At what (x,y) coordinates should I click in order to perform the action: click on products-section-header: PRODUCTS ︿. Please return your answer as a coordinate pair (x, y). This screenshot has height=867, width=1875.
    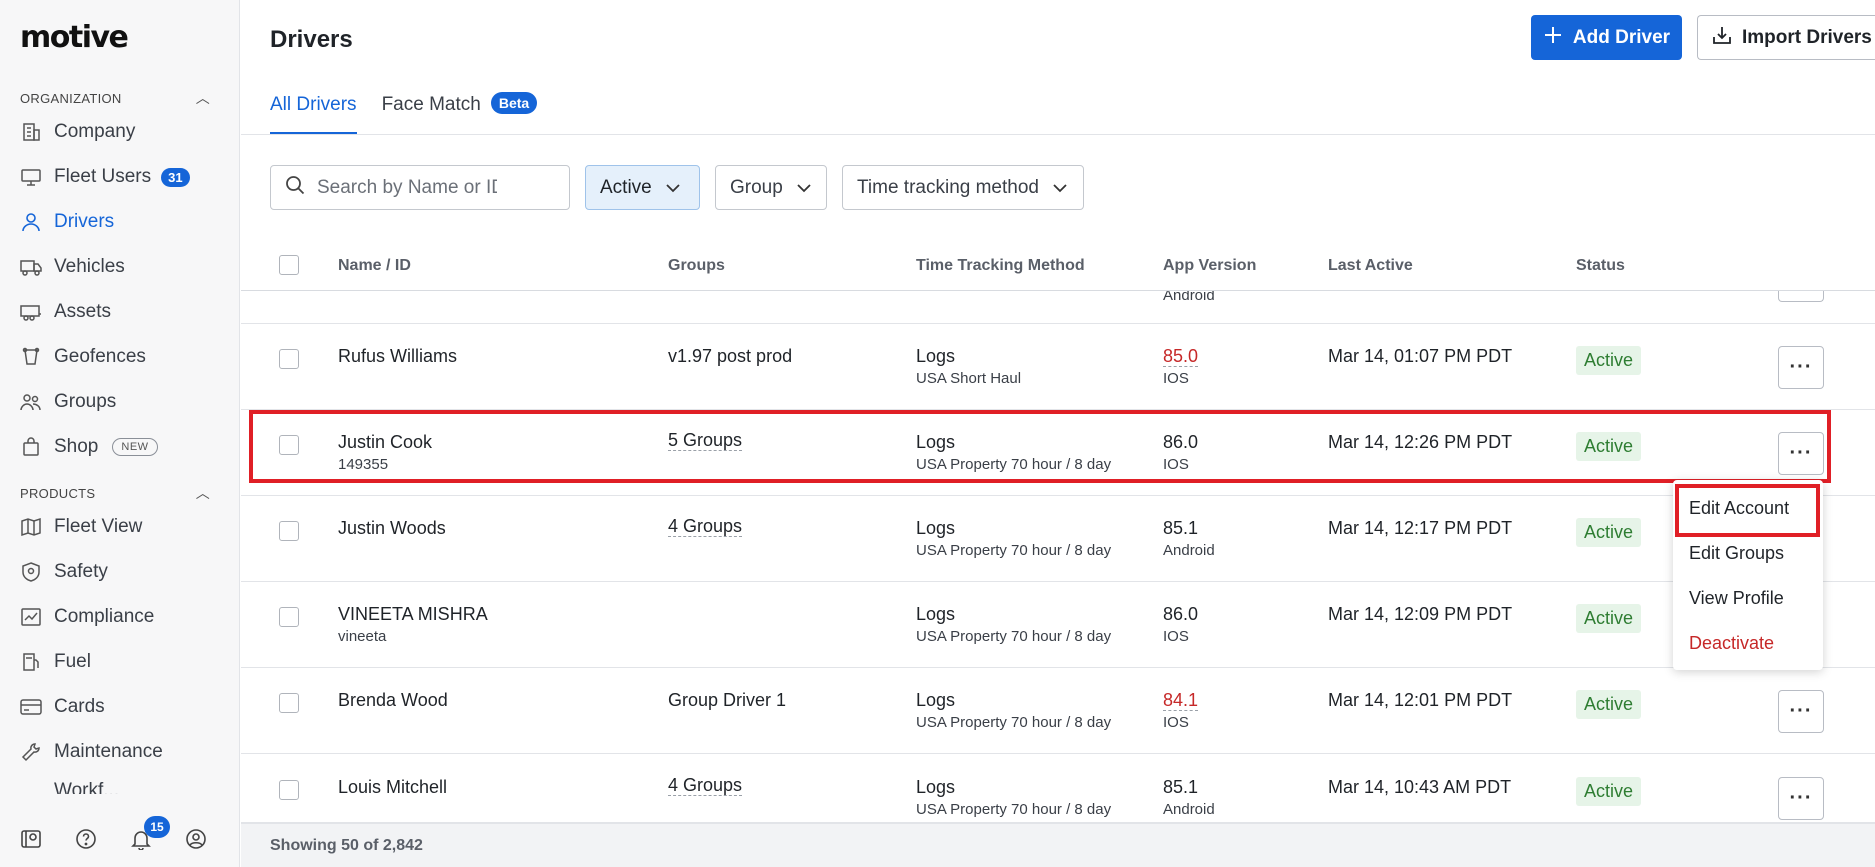
    Looking at the image, I should click on (115, 493).